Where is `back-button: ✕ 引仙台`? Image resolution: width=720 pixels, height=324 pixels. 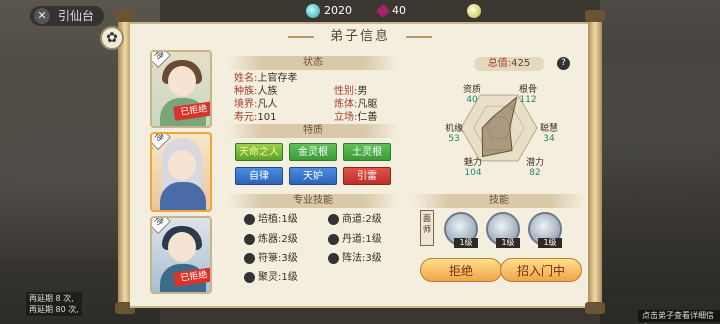
back-button: ✕ 引仙台 is located at coordinates (67, 16).